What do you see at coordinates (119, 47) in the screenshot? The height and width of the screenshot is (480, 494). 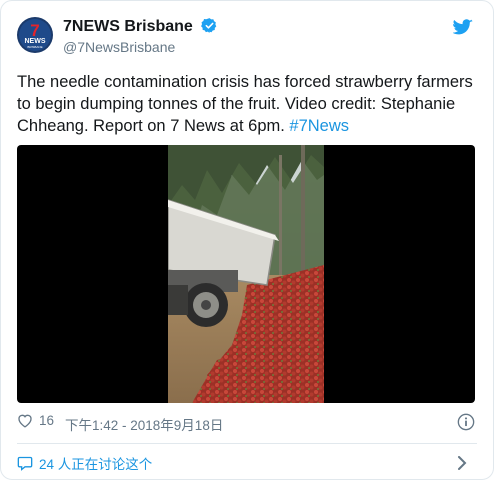 I see `account-handle: @7NewsBrisbane` at bounding box center [119, 47].